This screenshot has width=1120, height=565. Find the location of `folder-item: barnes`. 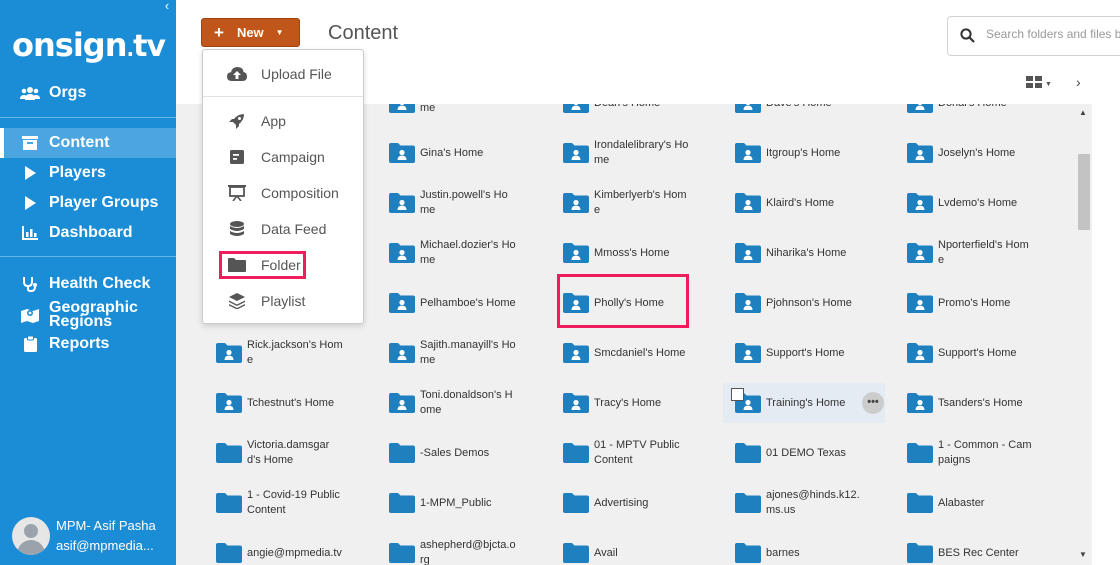

folder-item: barnes is located at coordinates (798, 551).